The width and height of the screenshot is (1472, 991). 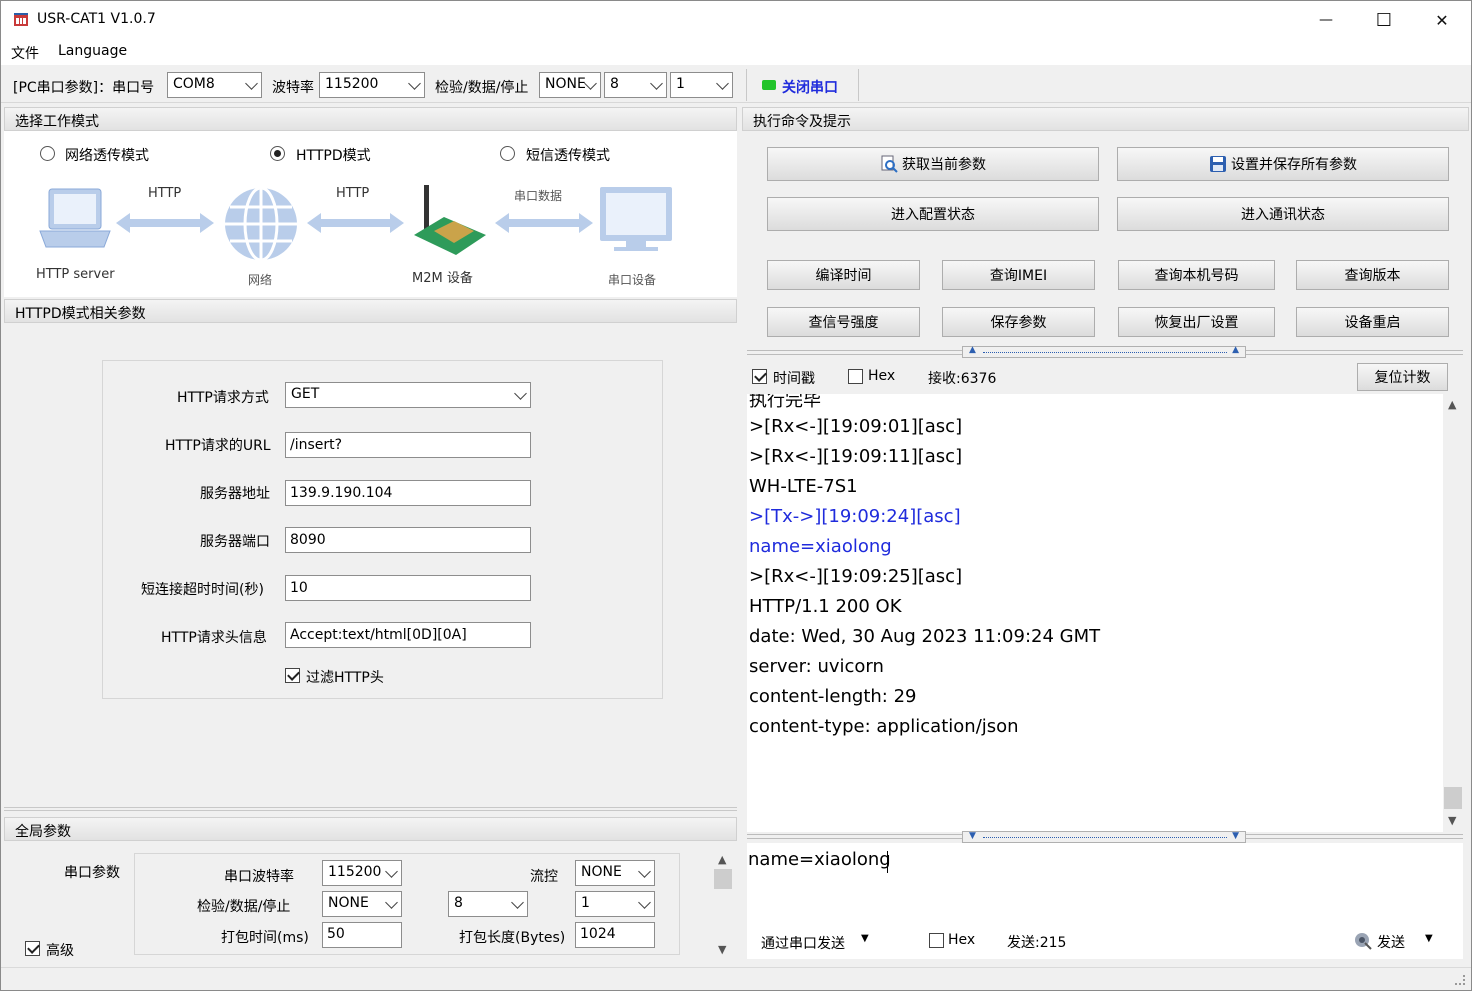 What do you see at coordinates (1018, 275) in the screenshot?
I see `query-imei-button: 查询IMEI` at bounding box center [1018, 275].